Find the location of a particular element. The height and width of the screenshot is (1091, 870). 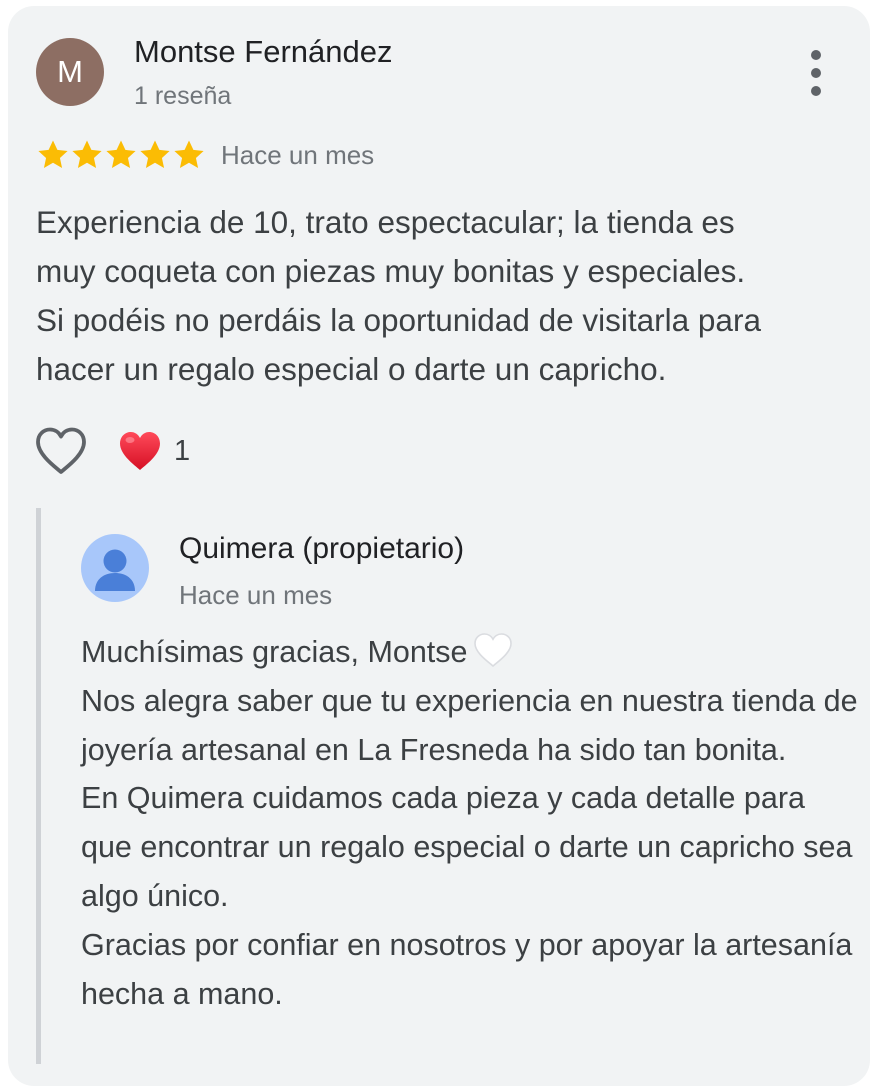

review-date: Hace un mes is located at coordinates (298, 155).